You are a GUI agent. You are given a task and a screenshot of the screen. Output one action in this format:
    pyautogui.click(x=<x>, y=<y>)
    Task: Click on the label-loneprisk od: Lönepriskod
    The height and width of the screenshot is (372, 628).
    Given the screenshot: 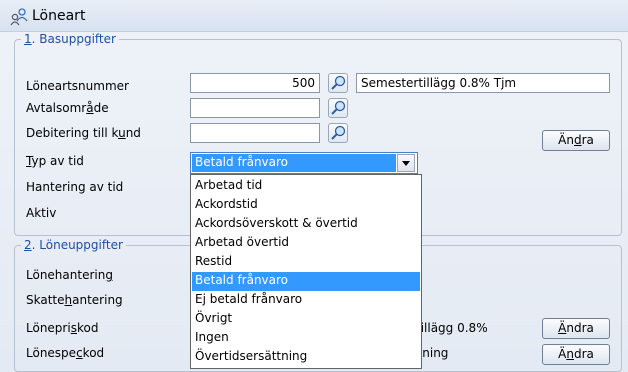 What is the action you would take?
    pyautogui.click(x=62, y=328)
    